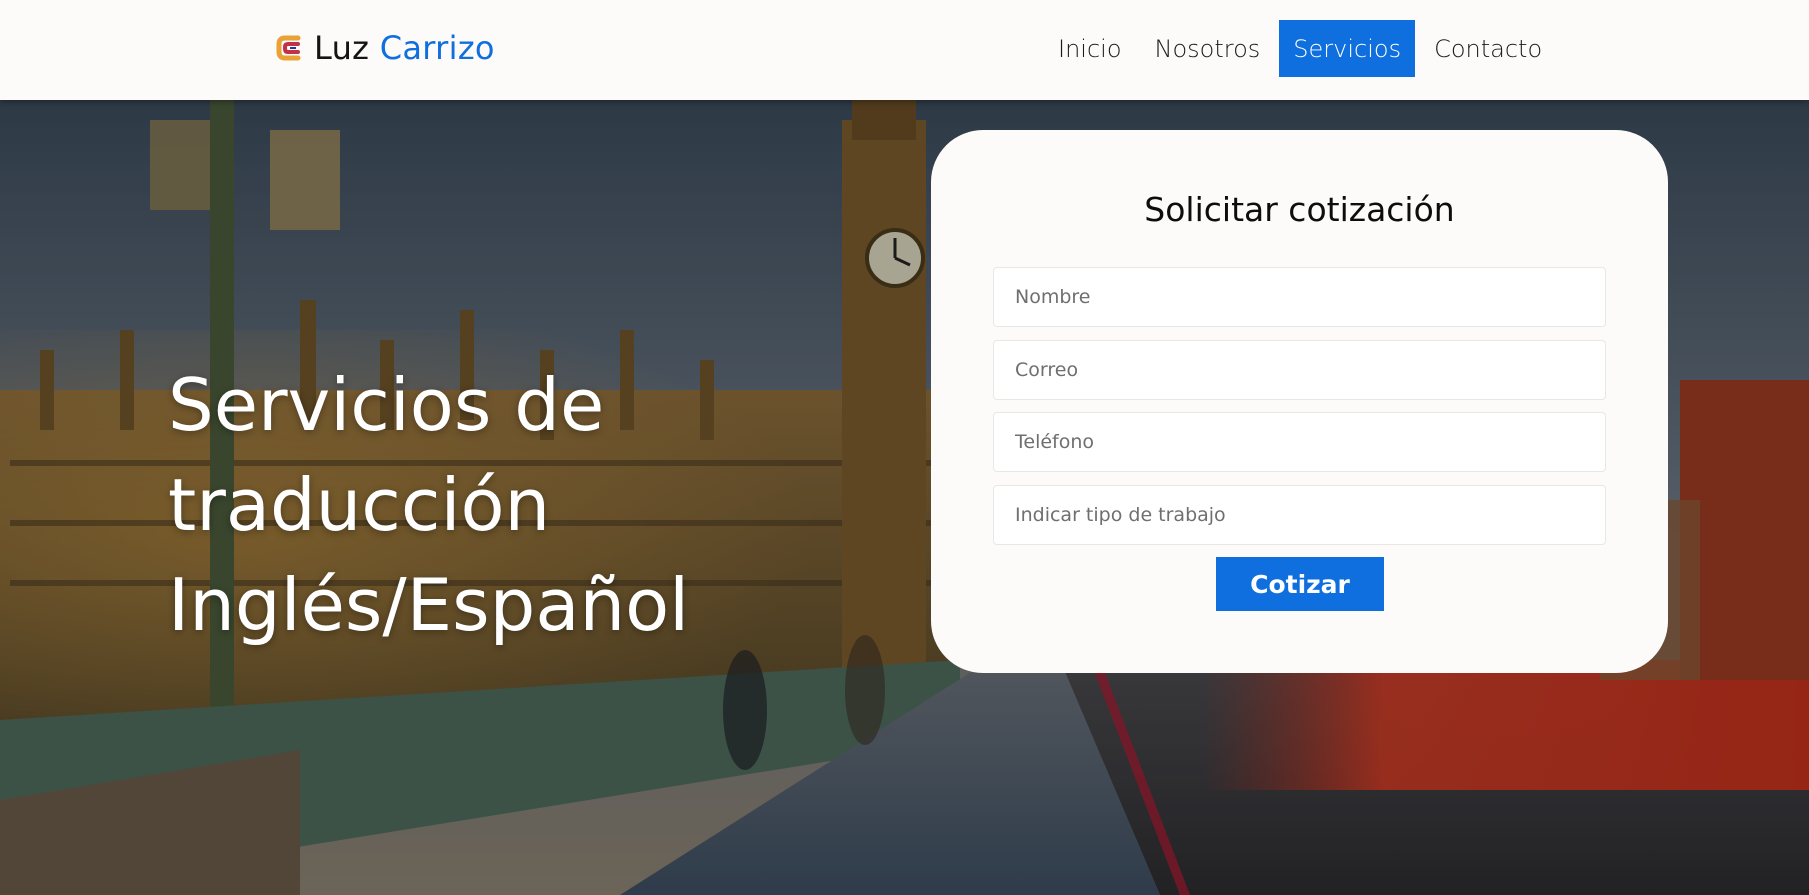  What do you see at coordinates (359, 505) in the screenshot?
I see `hero-title-line: traducción` at bounding box center [359, 505].